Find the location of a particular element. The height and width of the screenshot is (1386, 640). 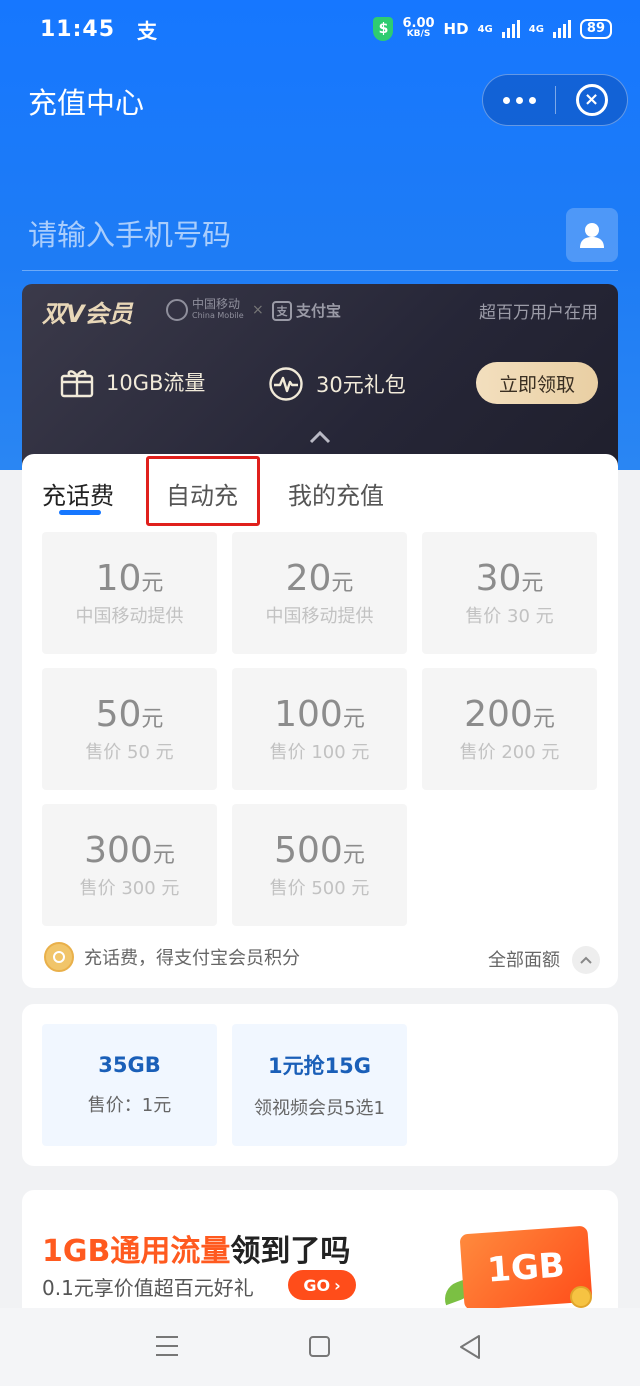

amount-tile-10: 10元 中国移动提供 is located at coordinates (129, 593).